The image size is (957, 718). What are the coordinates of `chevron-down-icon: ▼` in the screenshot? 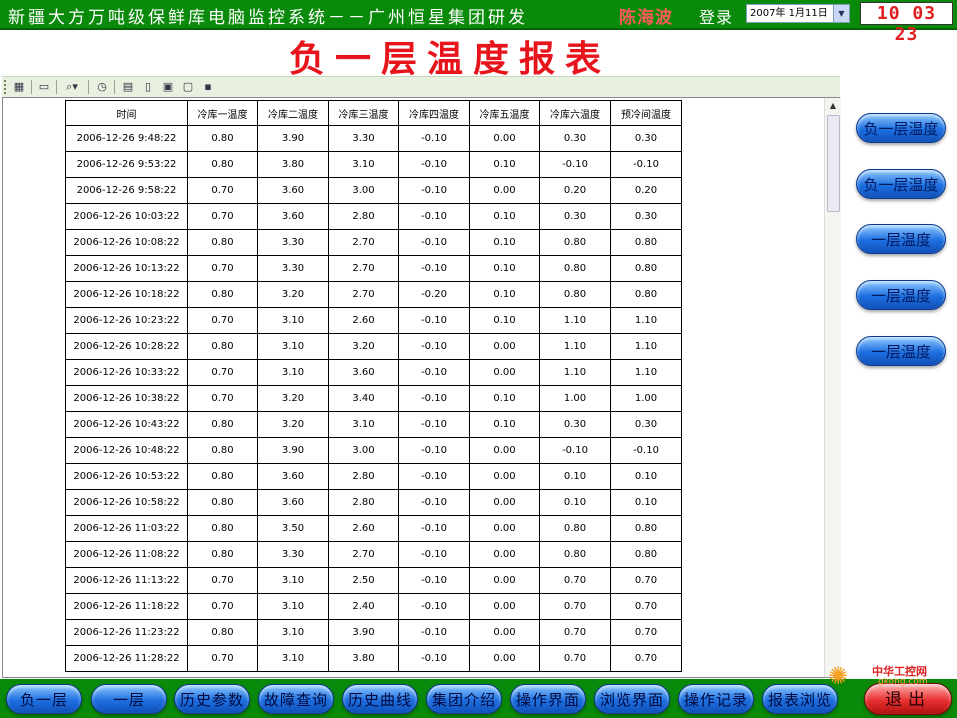 It's located at (841, 13).